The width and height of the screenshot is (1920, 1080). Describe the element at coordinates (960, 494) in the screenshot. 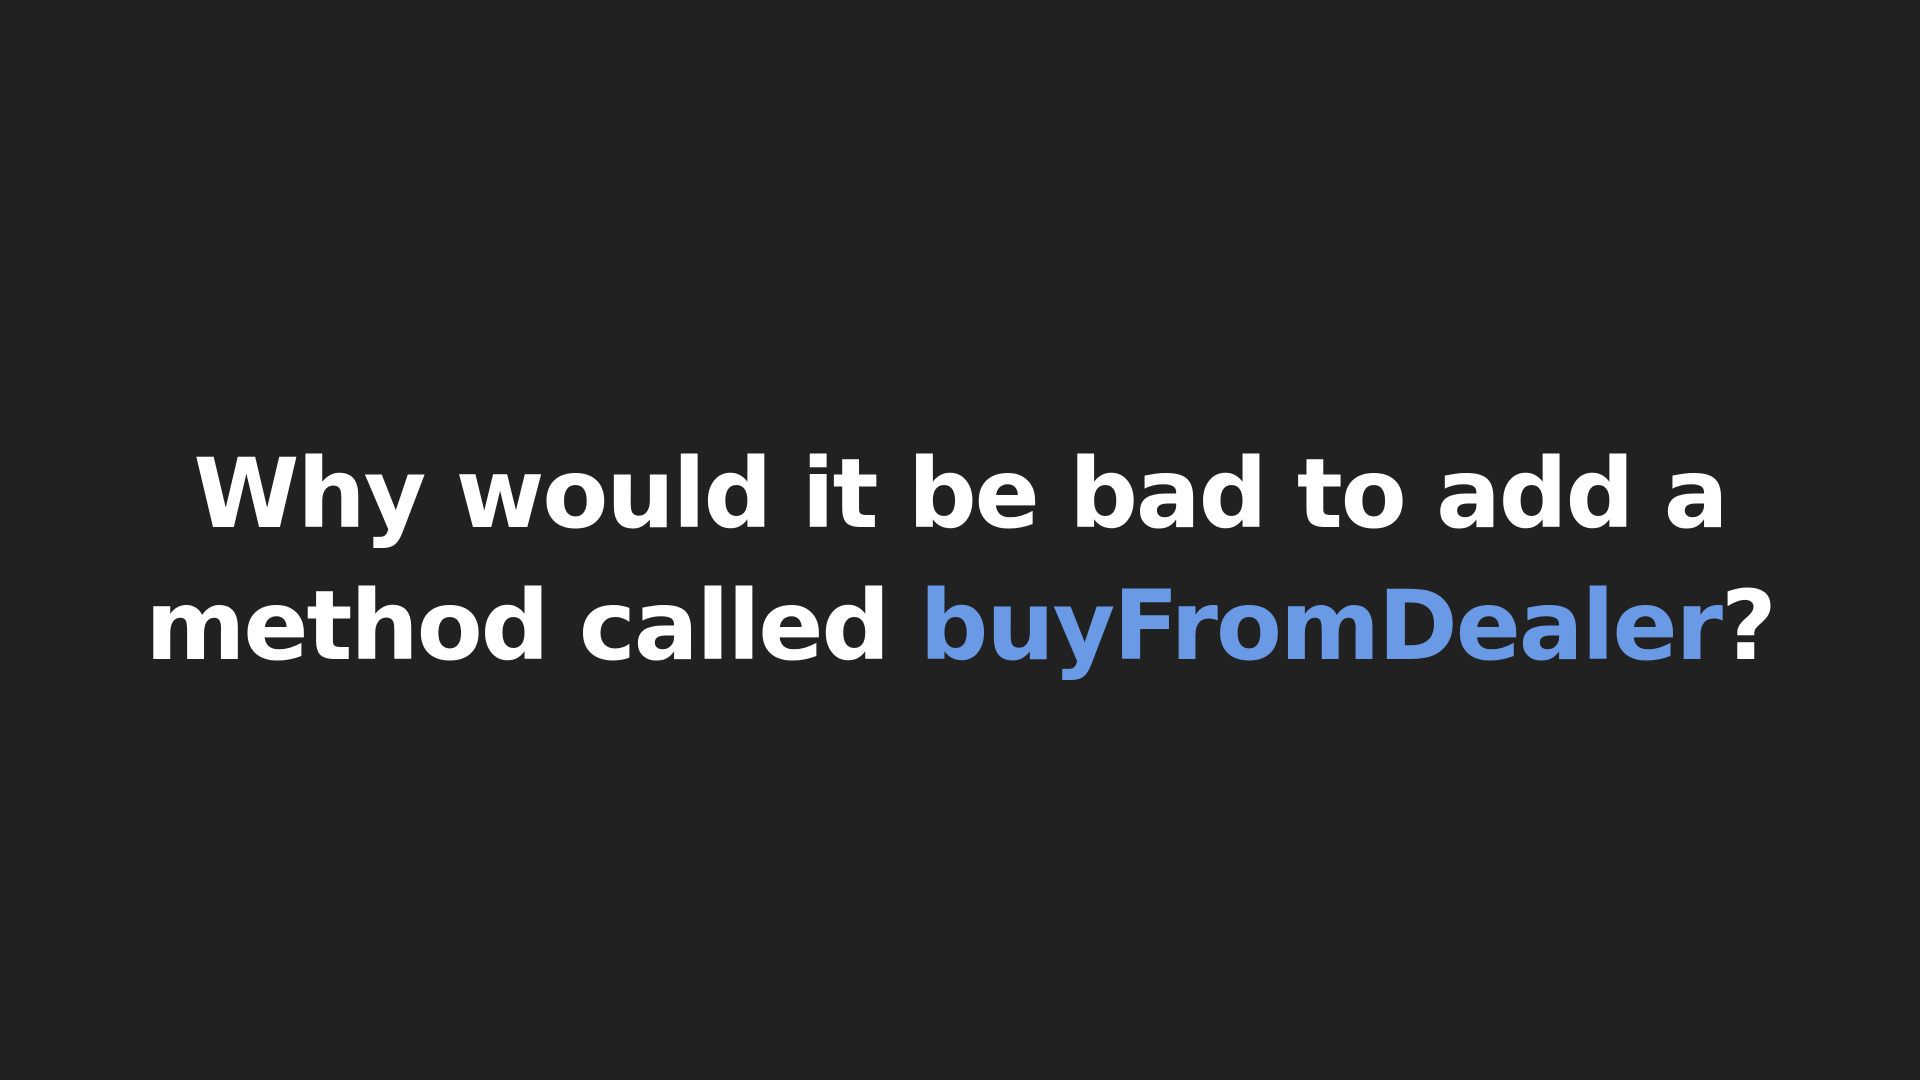

I see `question-line-1: Why would it be bad to add a` at that location.